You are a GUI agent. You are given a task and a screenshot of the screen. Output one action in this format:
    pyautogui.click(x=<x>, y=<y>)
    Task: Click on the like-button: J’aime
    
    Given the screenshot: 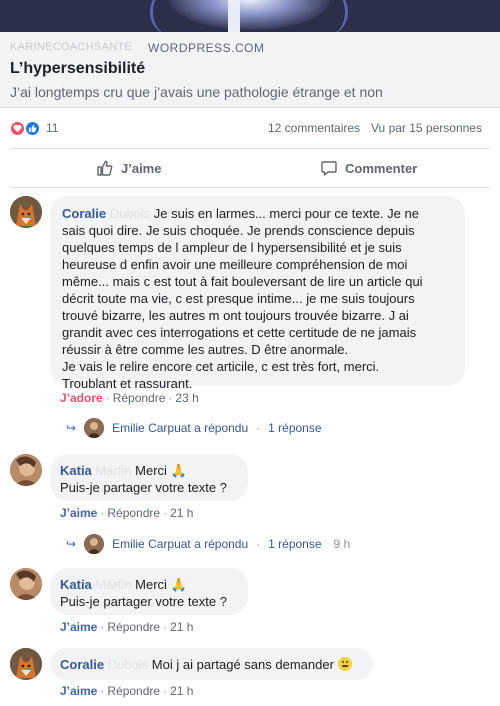 What is the action you would take?
    pyautogui.click(x=128, y=168)
    